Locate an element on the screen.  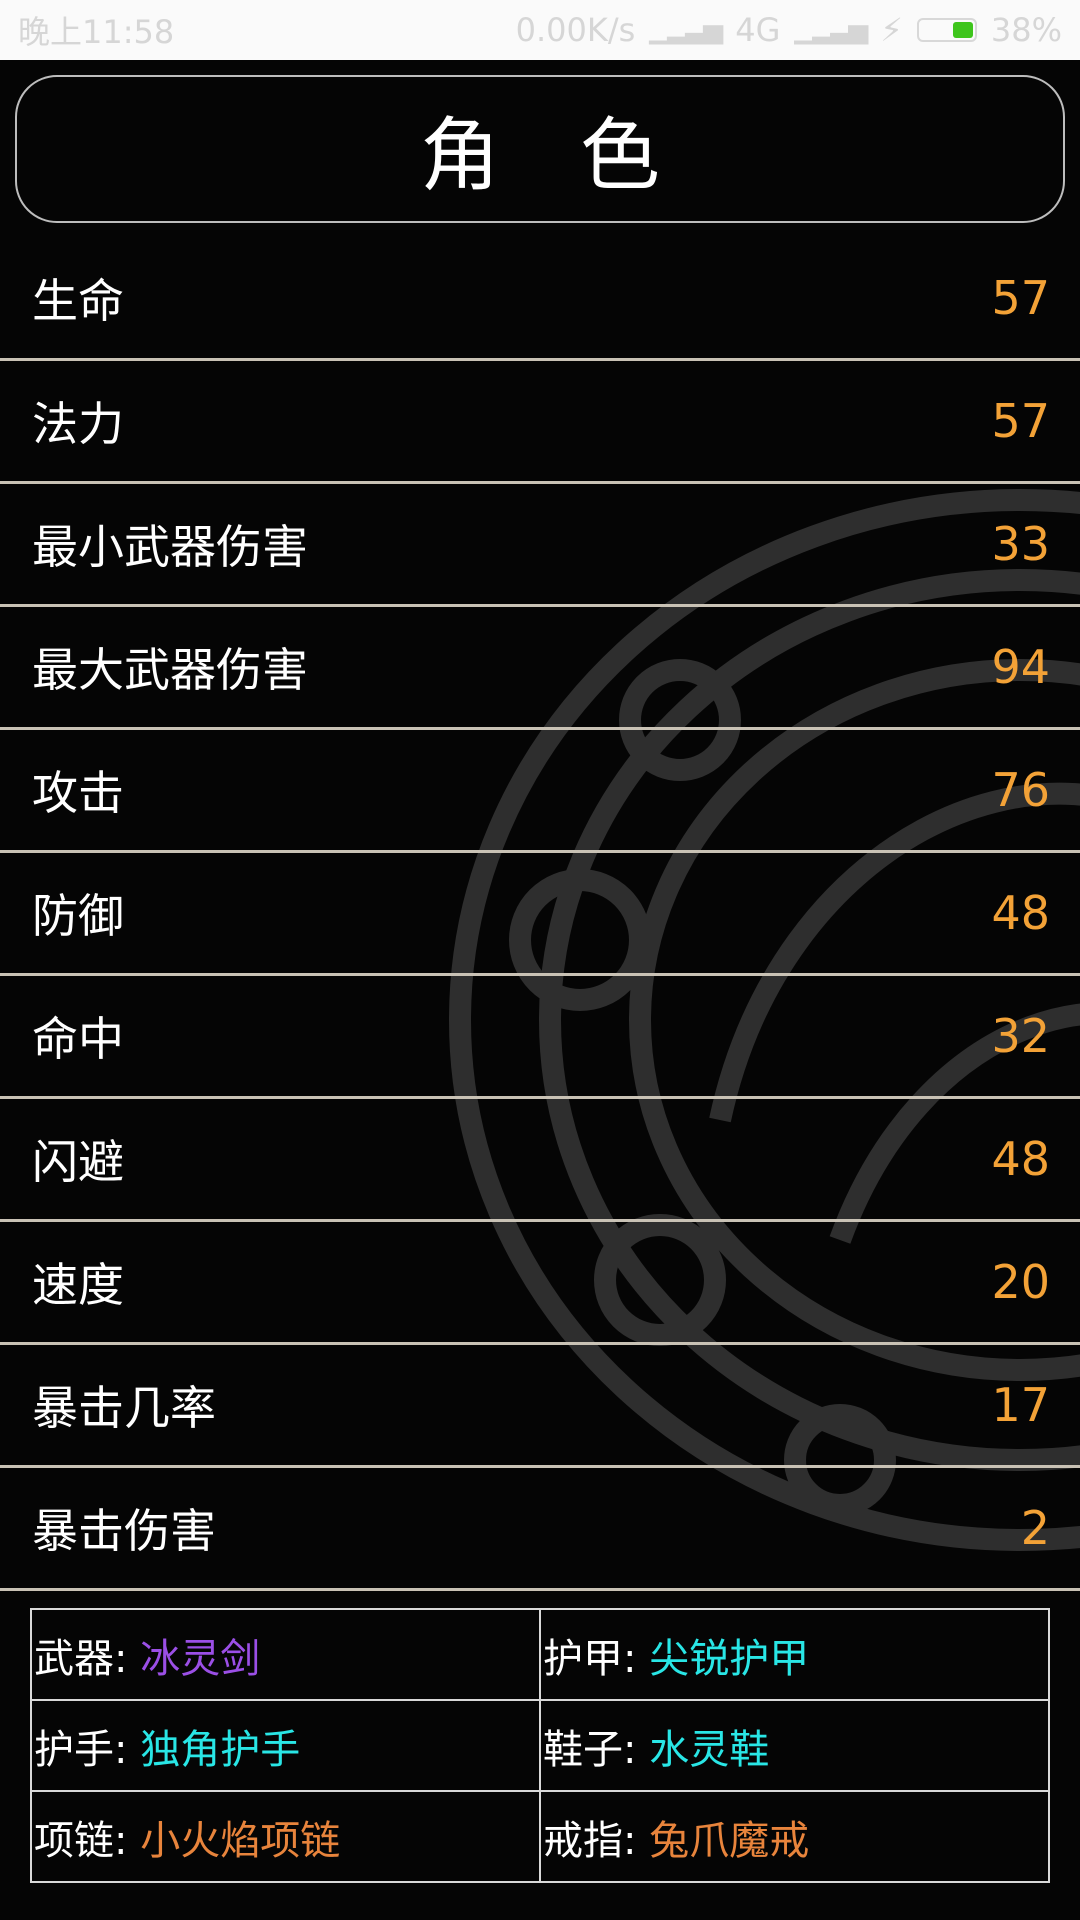
equip-slot-necklace: 项链: 小火焰项链 is located at coordinates (285, 1836).